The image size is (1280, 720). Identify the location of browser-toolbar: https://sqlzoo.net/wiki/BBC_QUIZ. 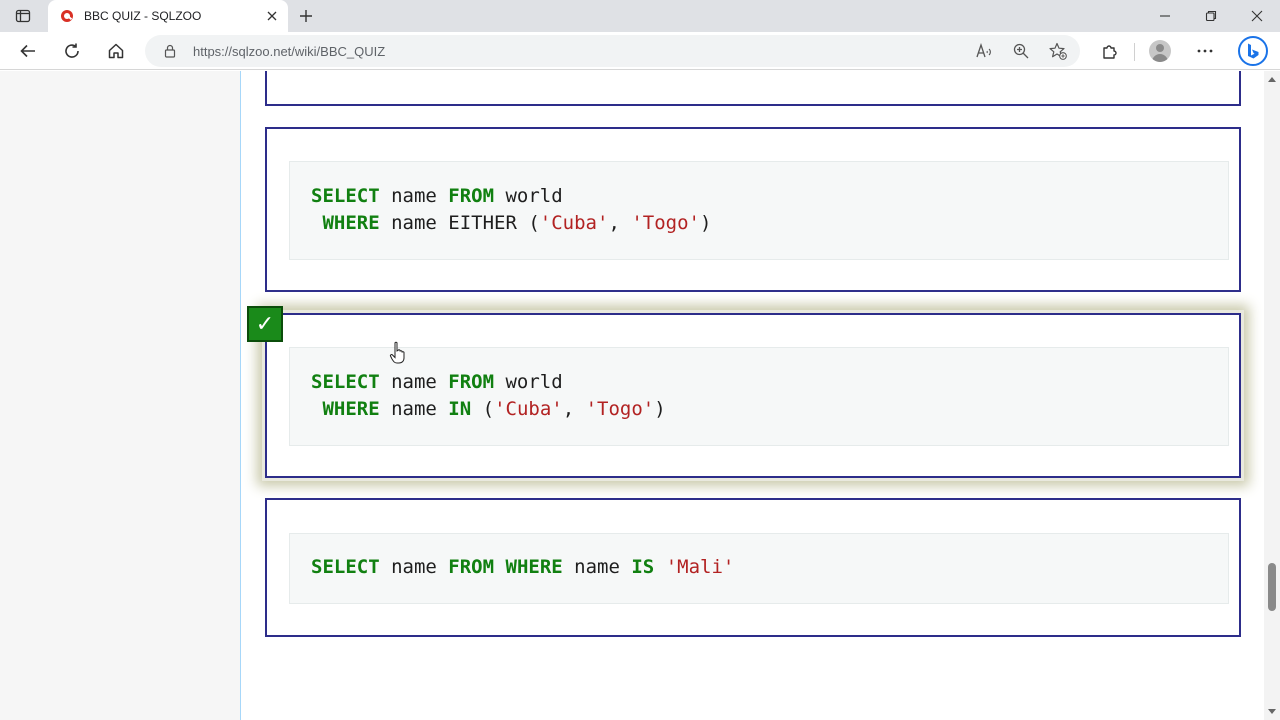
(640, 51).